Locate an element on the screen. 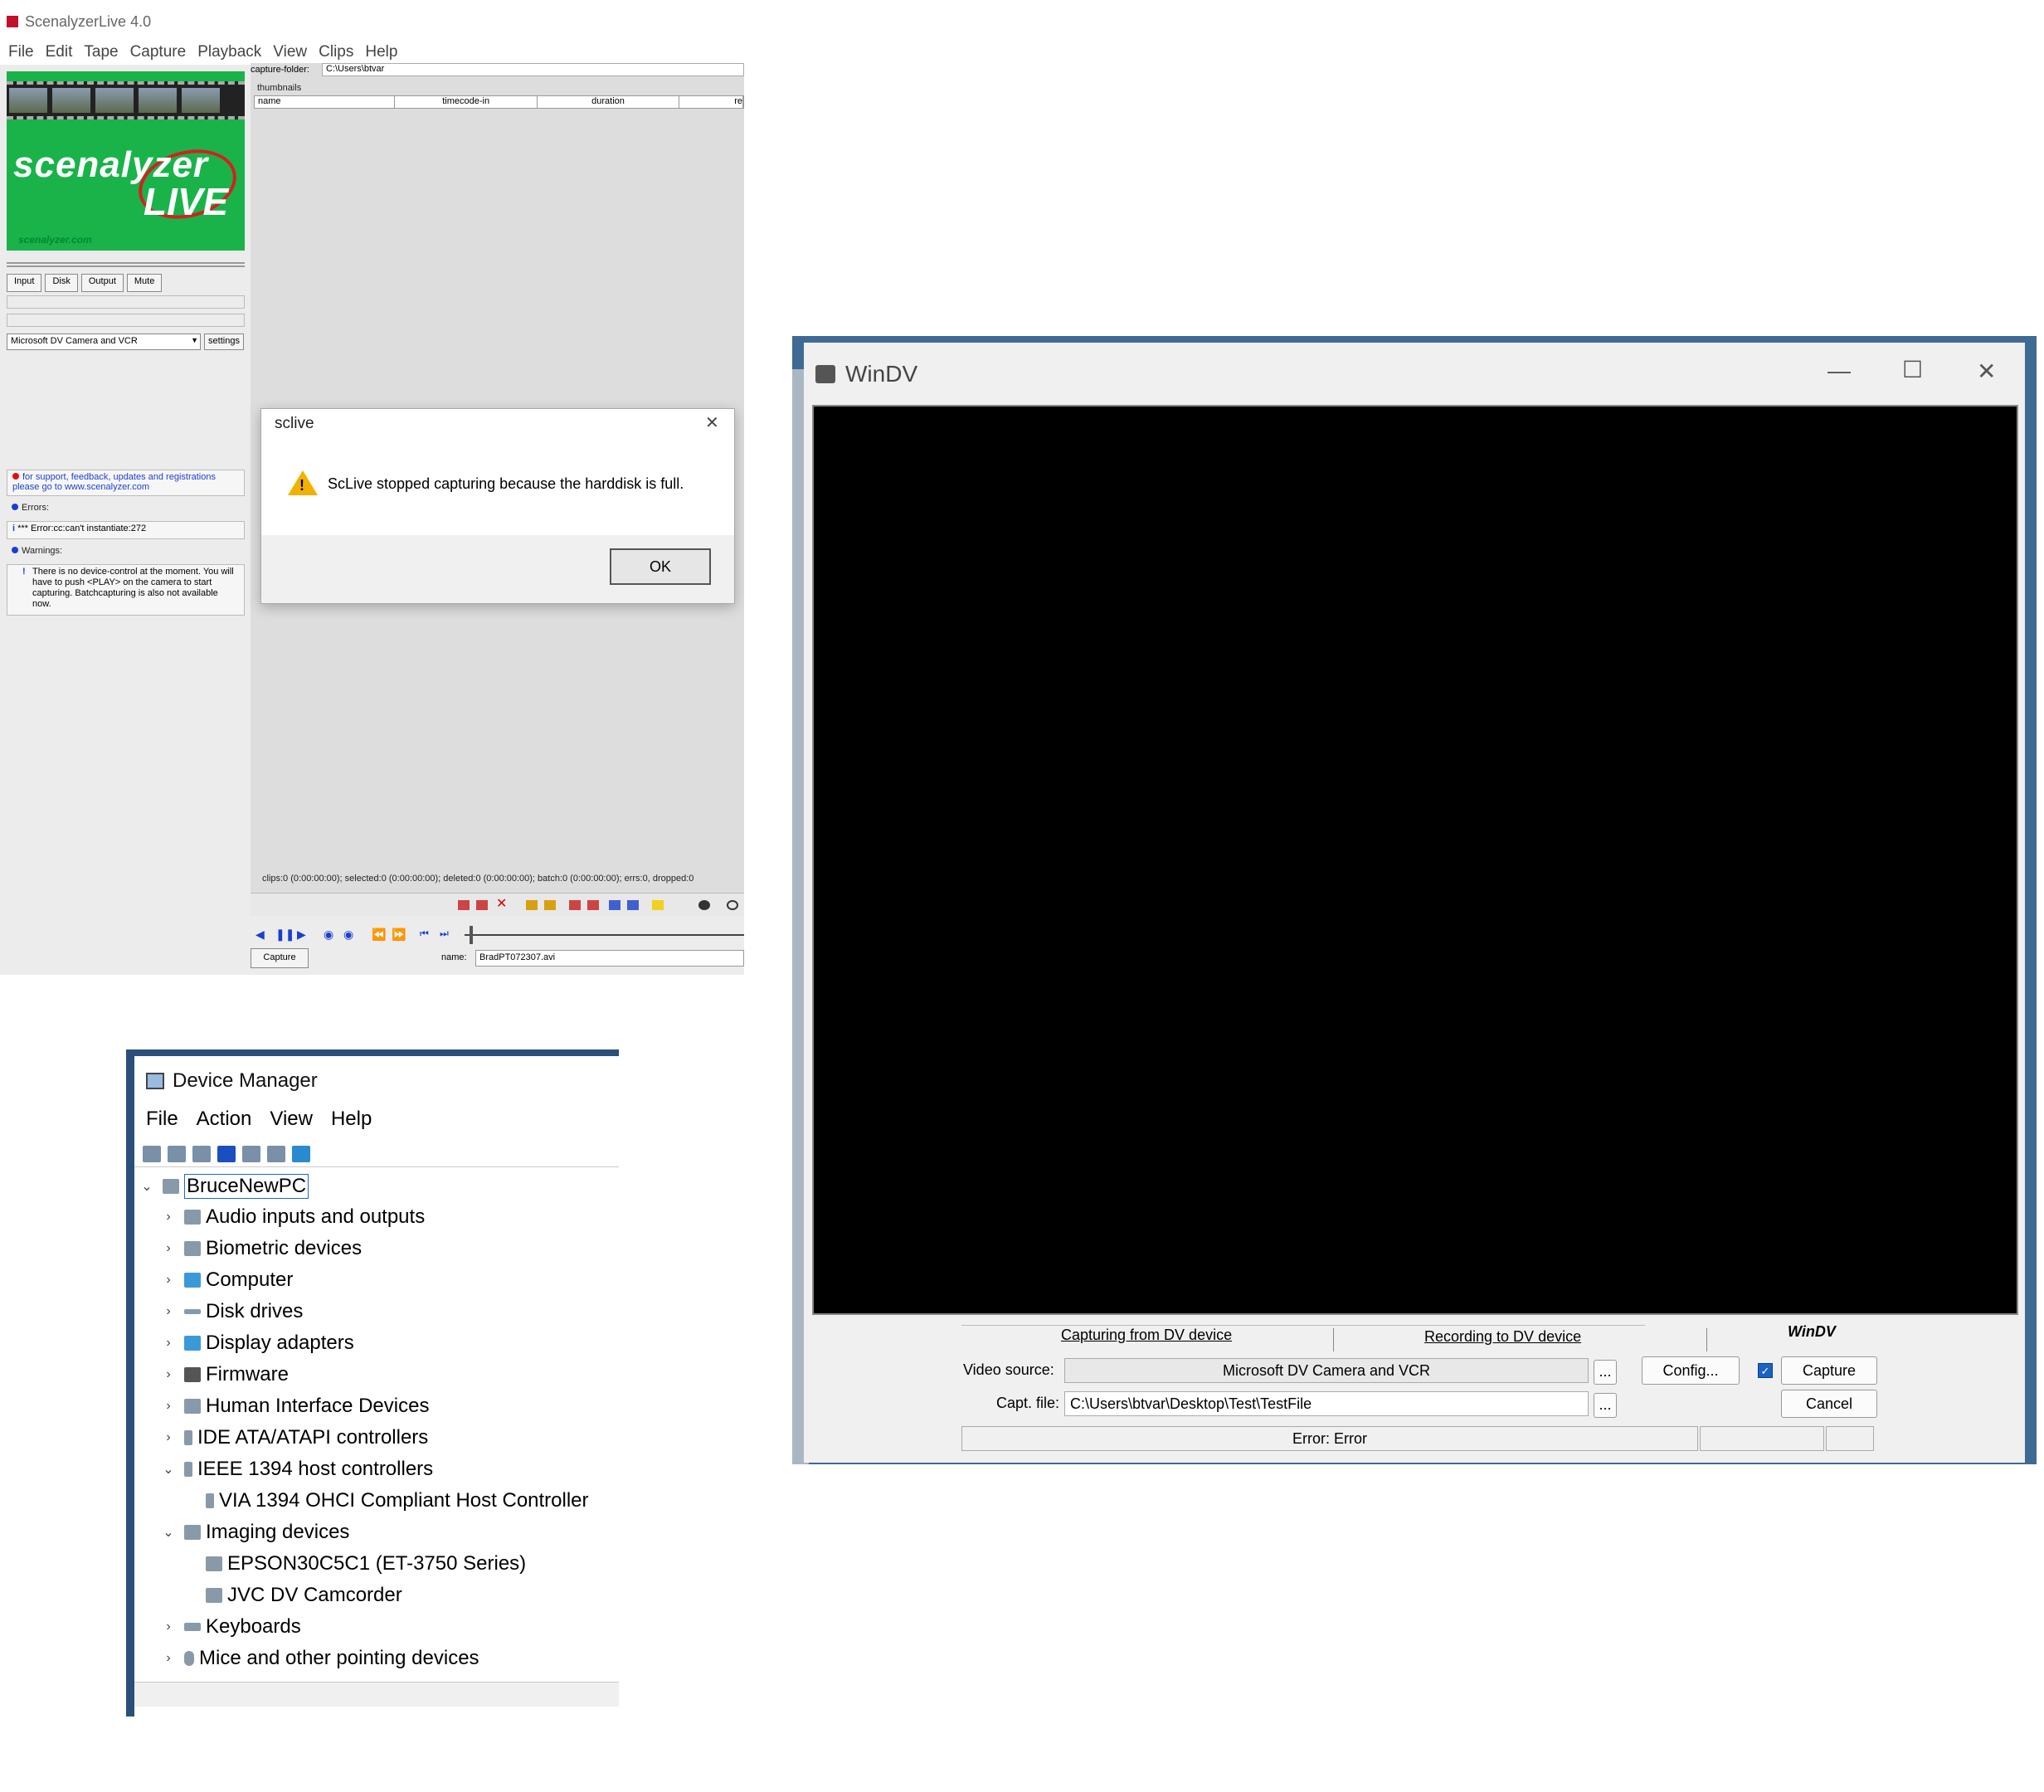  menu-action: Action is located at coordinates (224, 1119).